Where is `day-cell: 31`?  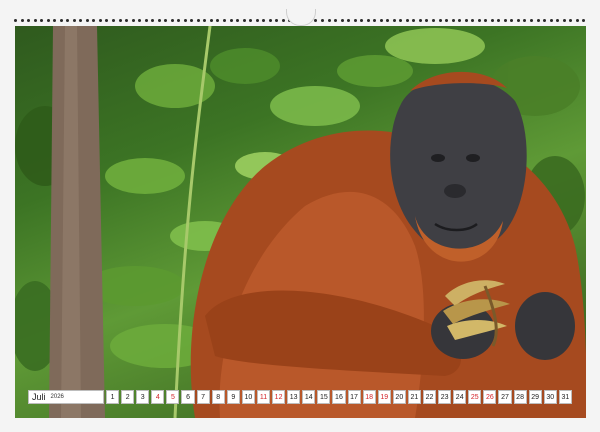
day-cell: 31 is located at coordinates (565, 397).